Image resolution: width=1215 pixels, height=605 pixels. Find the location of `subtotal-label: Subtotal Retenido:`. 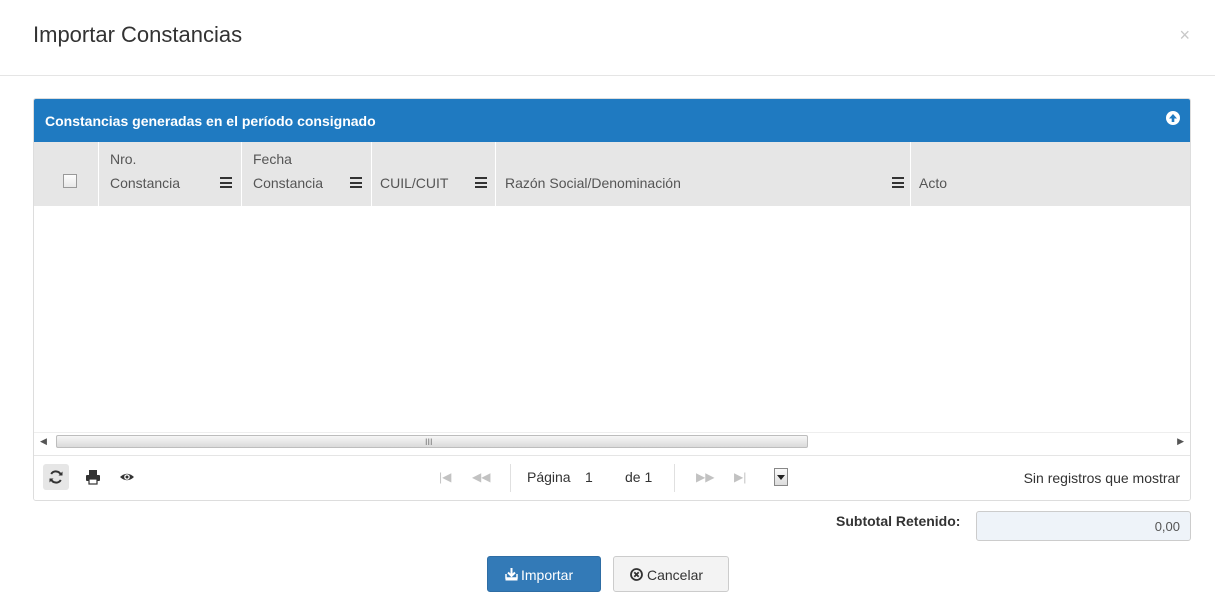

subtotal-label: Subtotal Retenido: is located at coordinates (898, 521).